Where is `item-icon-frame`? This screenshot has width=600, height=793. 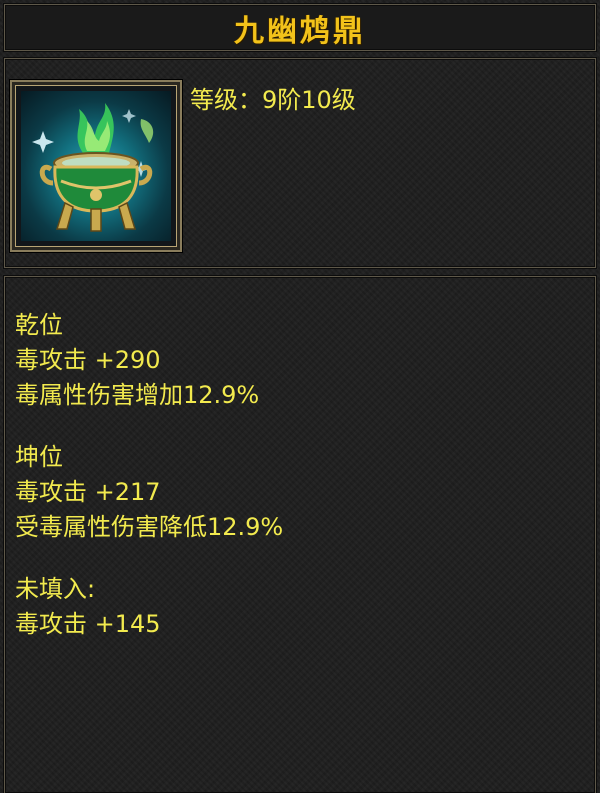
item-icon-frame is located at coordinates (96, 166).